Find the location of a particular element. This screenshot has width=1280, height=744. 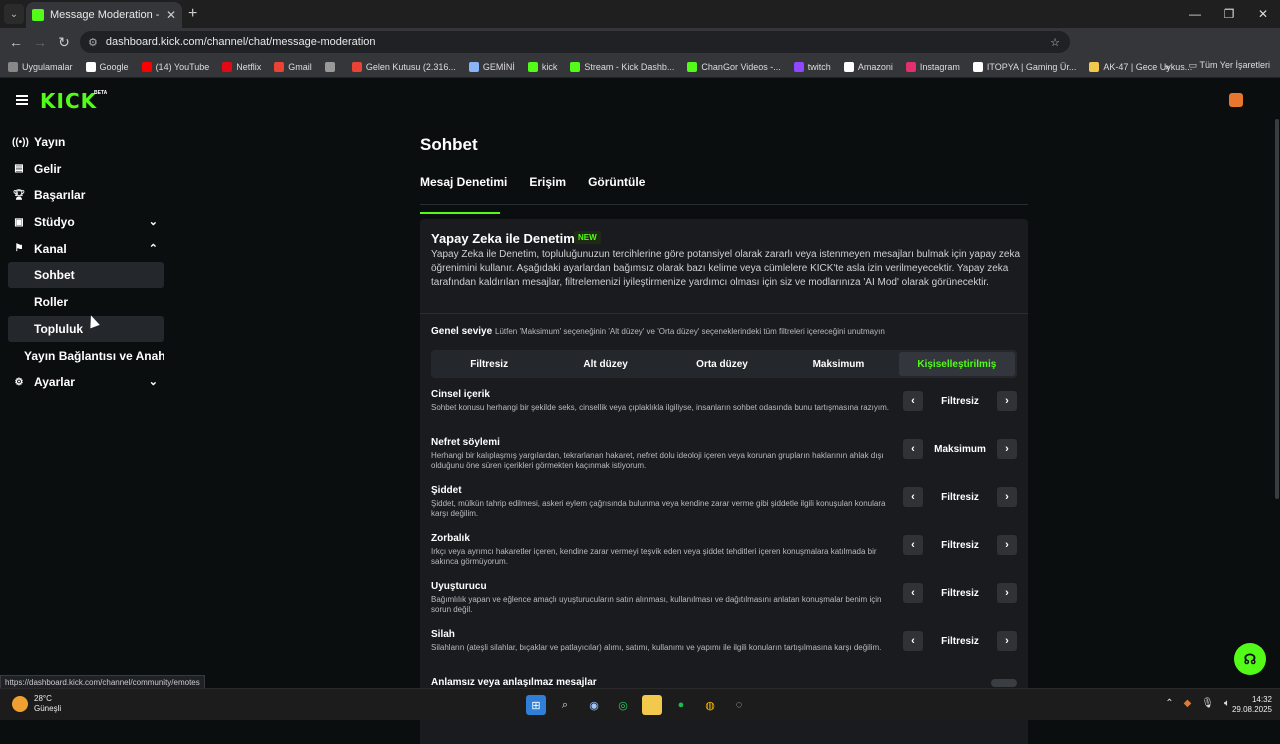

back-icon: ← is located at coordinates (16, 42).